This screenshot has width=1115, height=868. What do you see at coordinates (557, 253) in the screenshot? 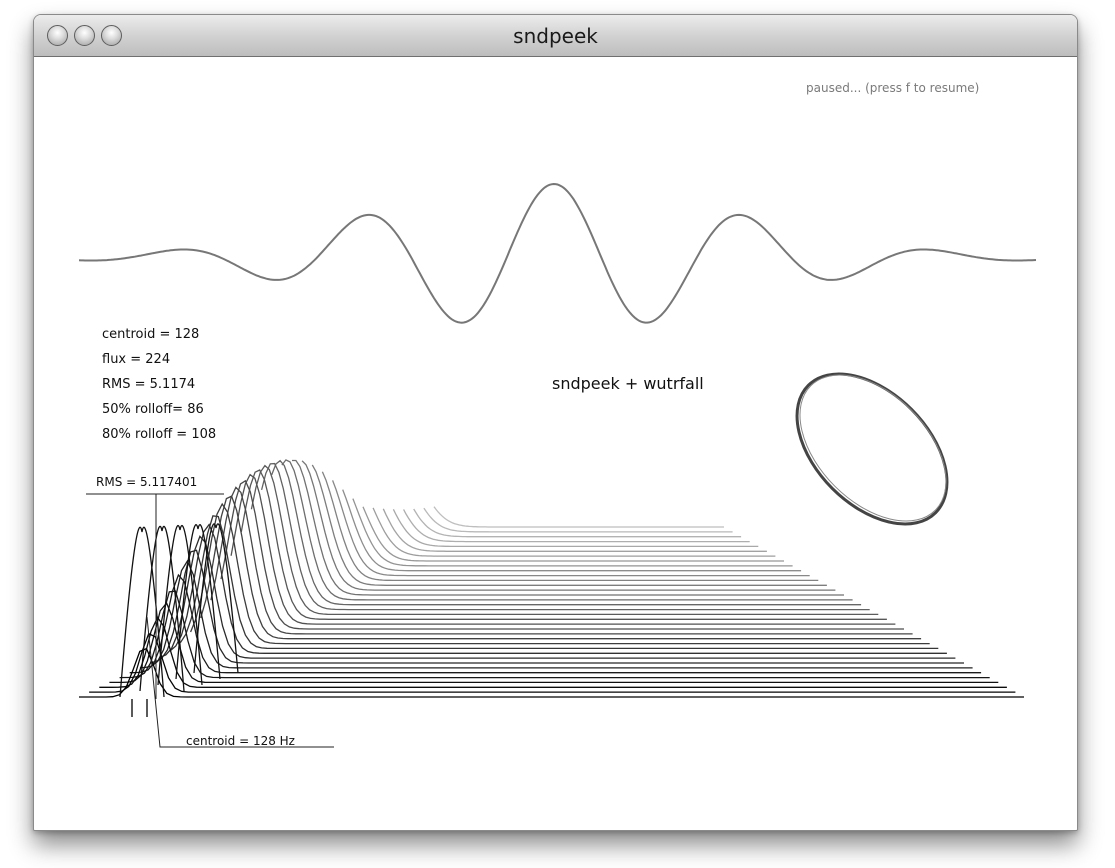
I see `waveform-line` at bounding box center [557, 253].